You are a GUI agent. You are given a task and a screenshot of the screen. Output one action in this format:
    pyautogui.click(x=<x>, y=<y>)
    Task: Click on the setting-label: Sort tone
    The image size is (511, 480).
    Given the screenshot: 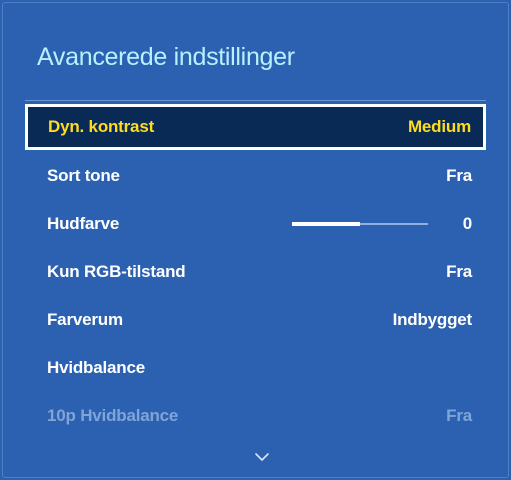 What is the action you would take?
    pyautogui.click(x=83, y=175)
    